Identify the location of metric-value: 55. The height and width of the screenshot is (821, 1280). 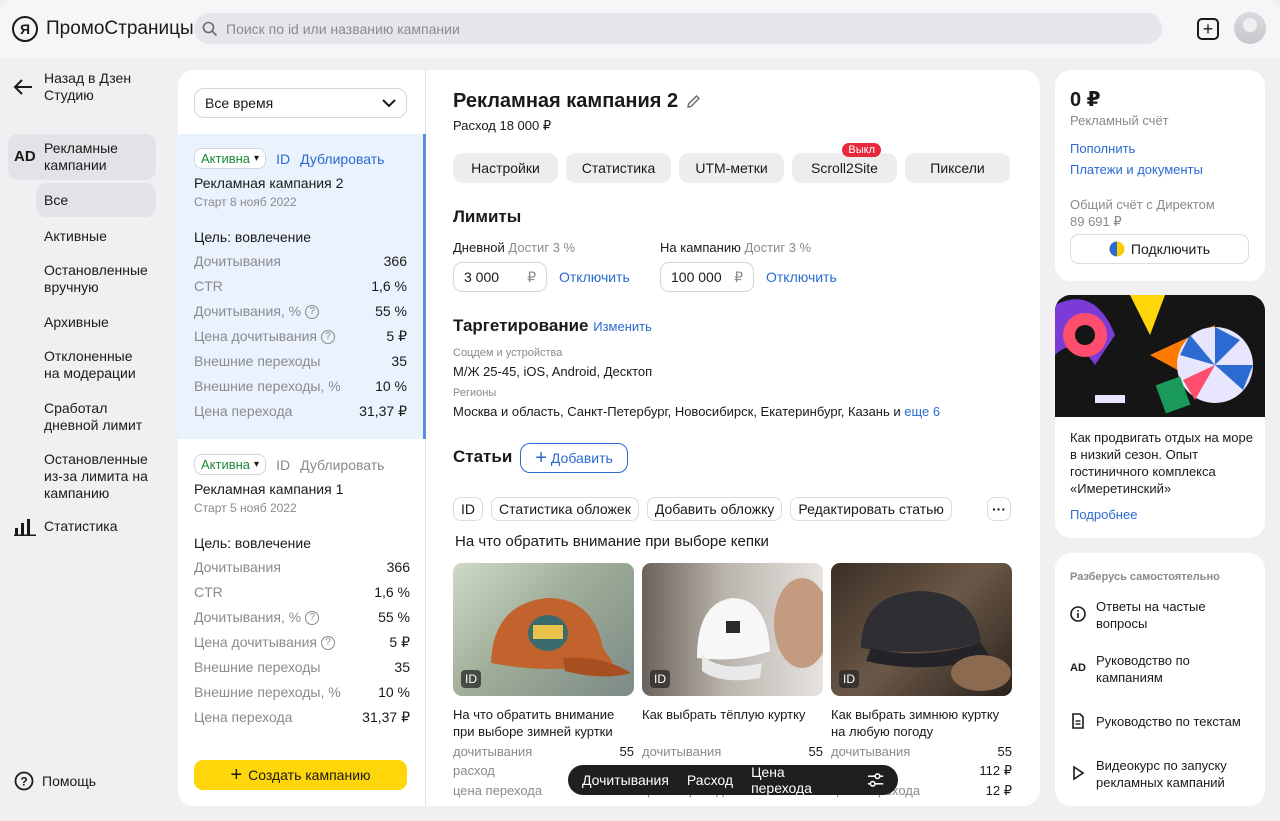
(1004, 751).